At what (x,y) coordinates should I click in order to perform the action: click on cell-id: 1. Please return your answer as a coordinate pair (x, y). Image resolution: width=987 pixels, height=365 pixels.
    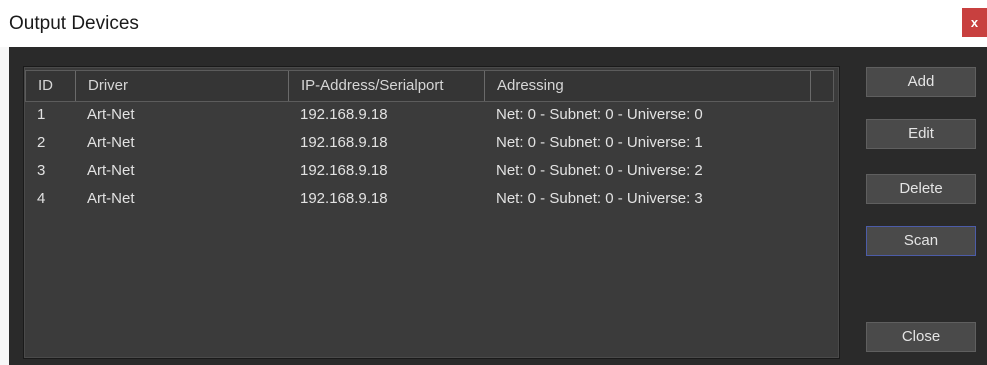
    Looking at the image, I should click on (41, 114).